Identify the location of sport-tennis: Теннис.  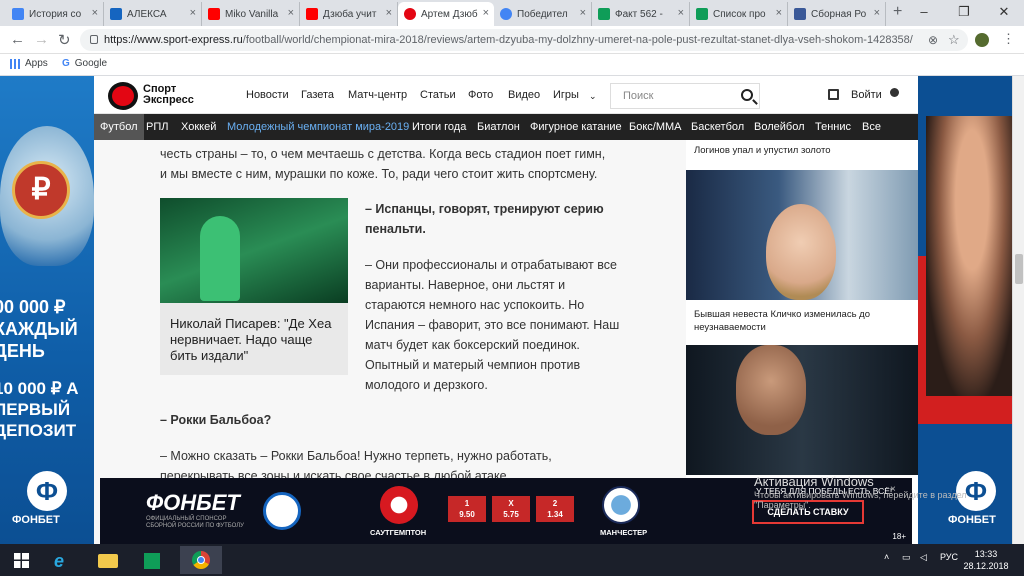
(833, 127).